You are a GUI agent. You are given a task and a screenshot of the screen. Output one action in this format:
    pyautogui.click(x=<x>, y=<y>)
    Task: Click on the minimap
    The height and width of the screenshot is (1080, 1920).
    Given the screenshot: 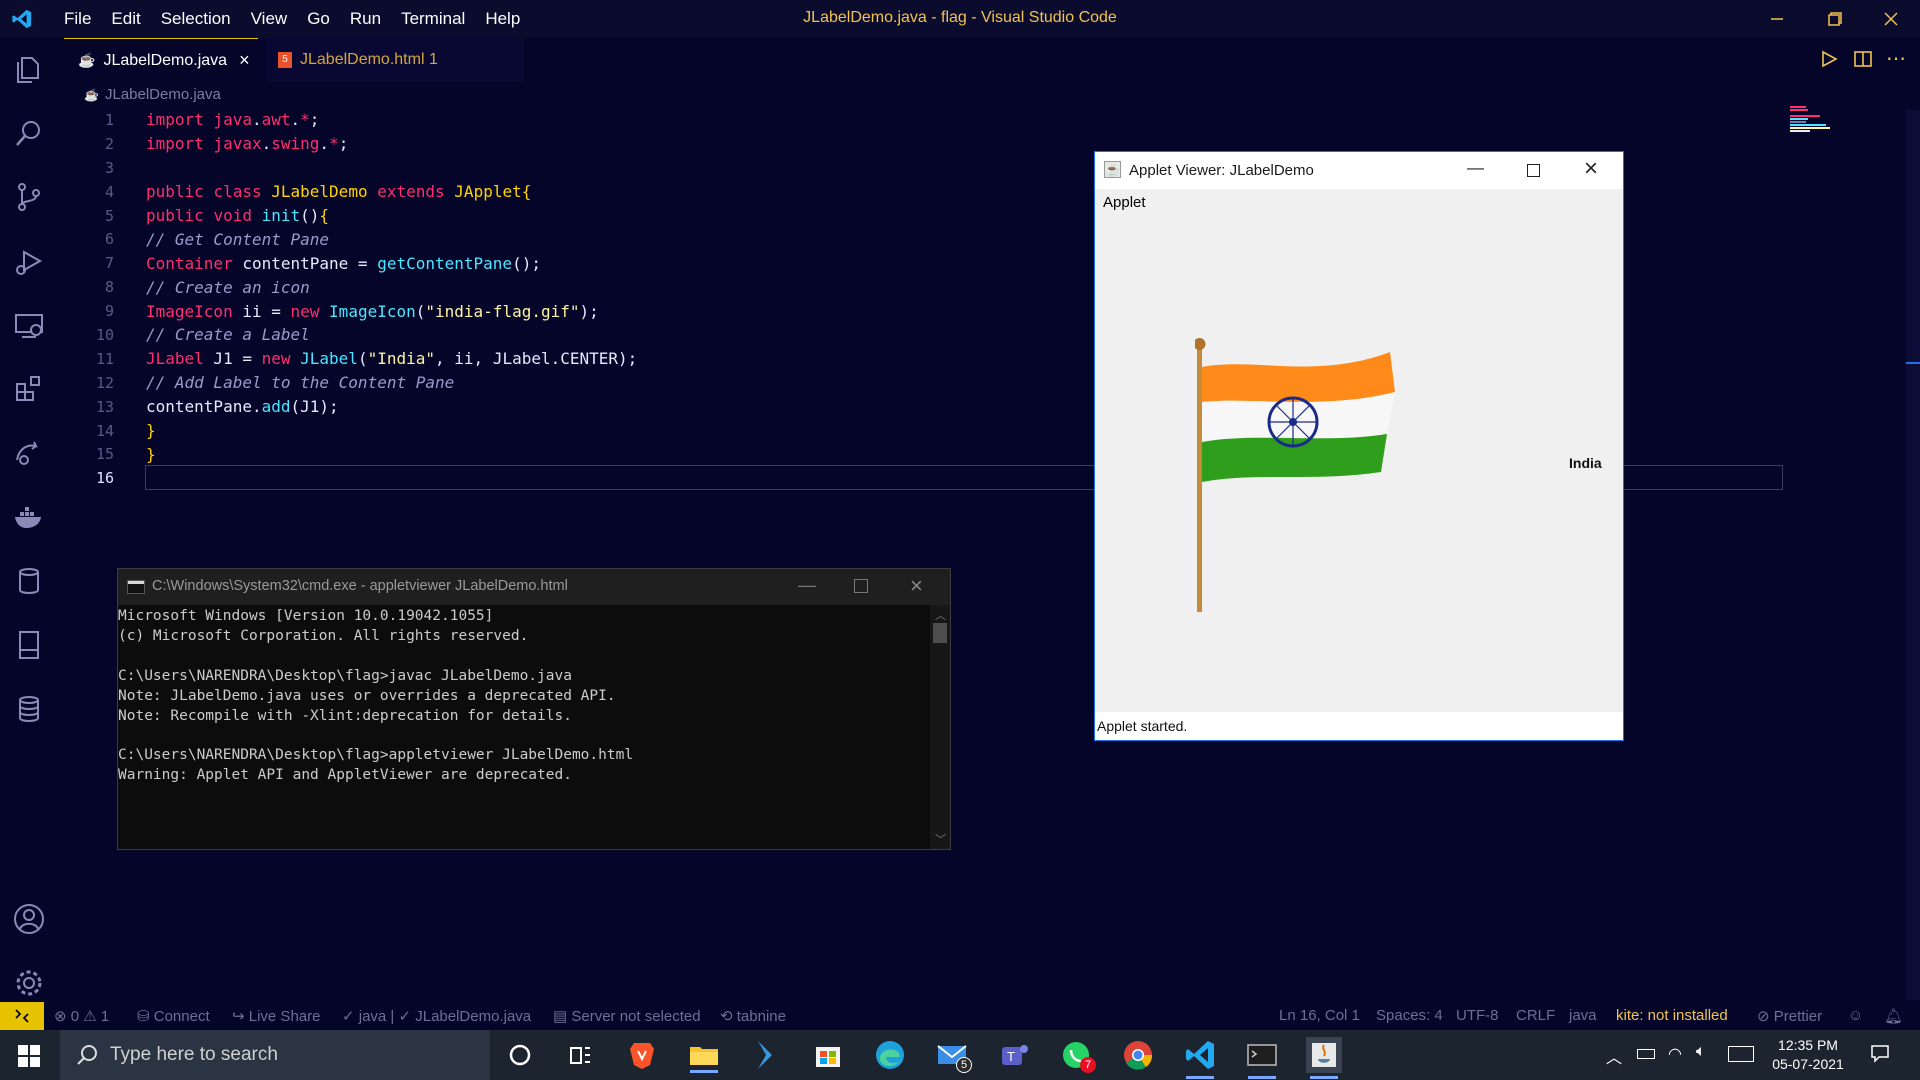 What is the action you would take?
    pyautogui.click(x=1815, y=119)
    